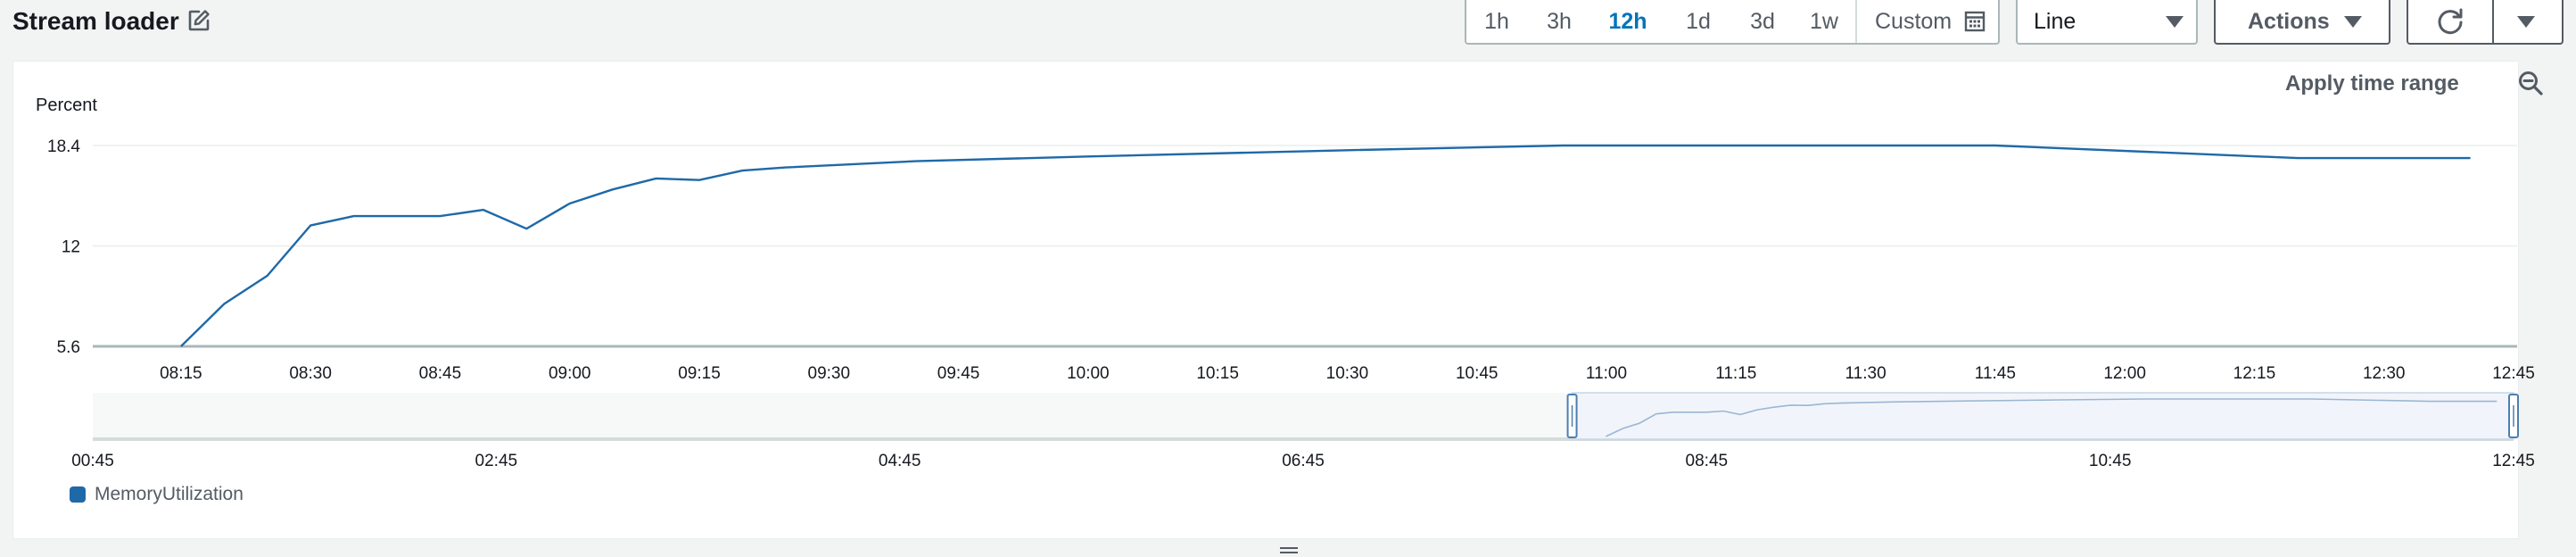 Image resolution: width=2576 pixels, height=557 pixels. What do you see at coordinates (95, 21) in the screenshot?
I see `widget-title: Stream loader` at bounding box center [95, 21].